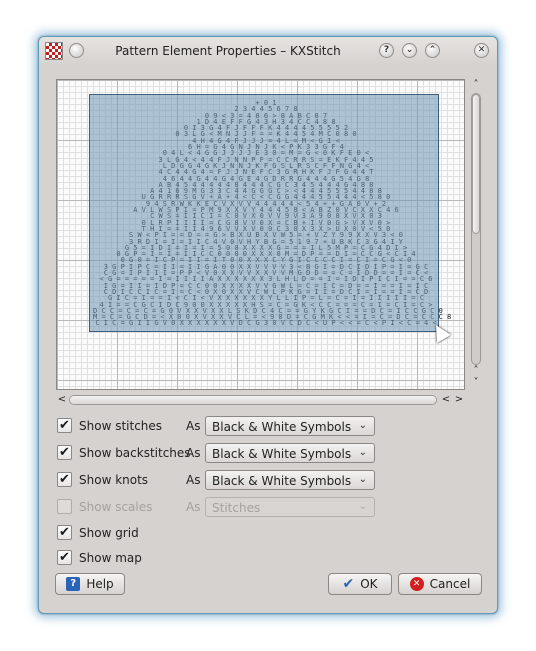 The height and width of the screenshot is (651, 536). I want to click on stitches-style-value: Black & White Symbols, so click(282, 427).